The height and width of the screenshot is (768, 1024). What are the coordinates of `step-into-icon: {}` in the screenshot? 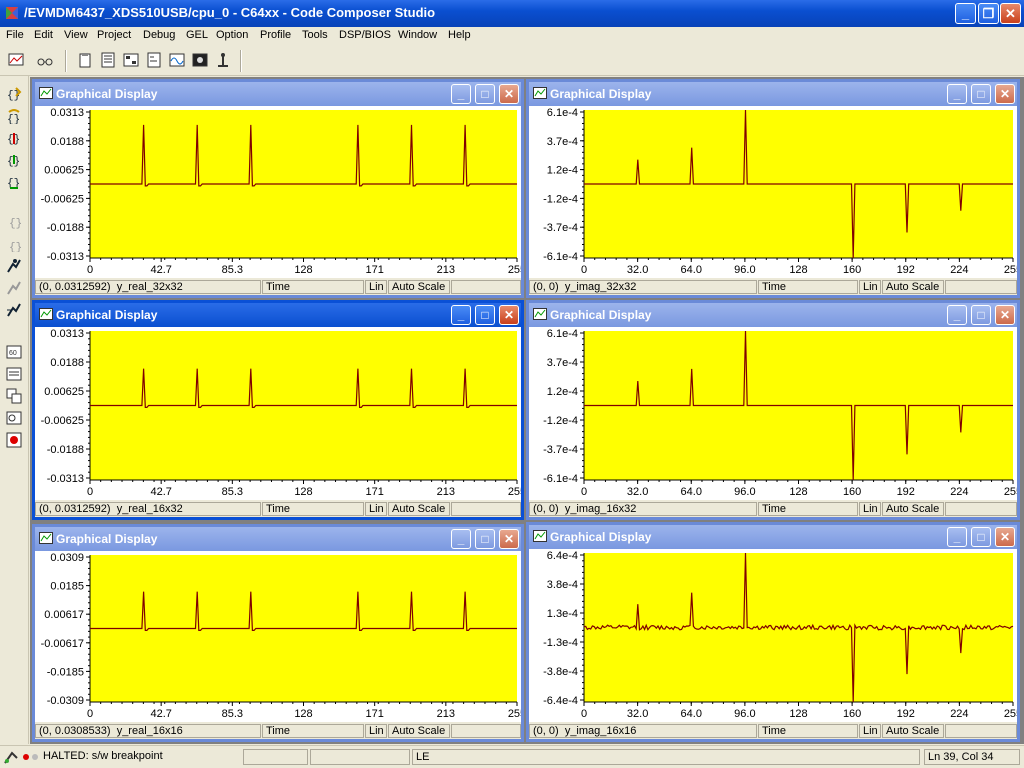 It's located at (14, 94).